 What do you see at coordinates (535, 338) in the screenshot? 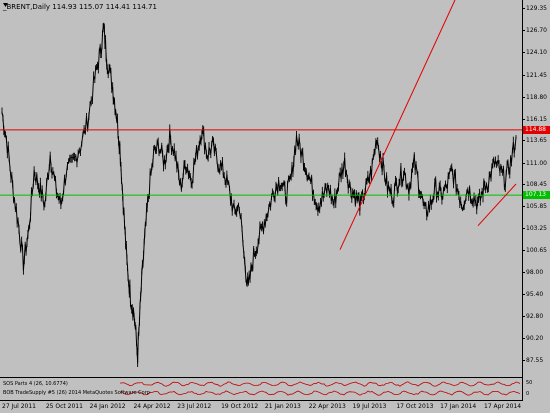
I see `price-label: 90.20` at bounding box center [535, 338].